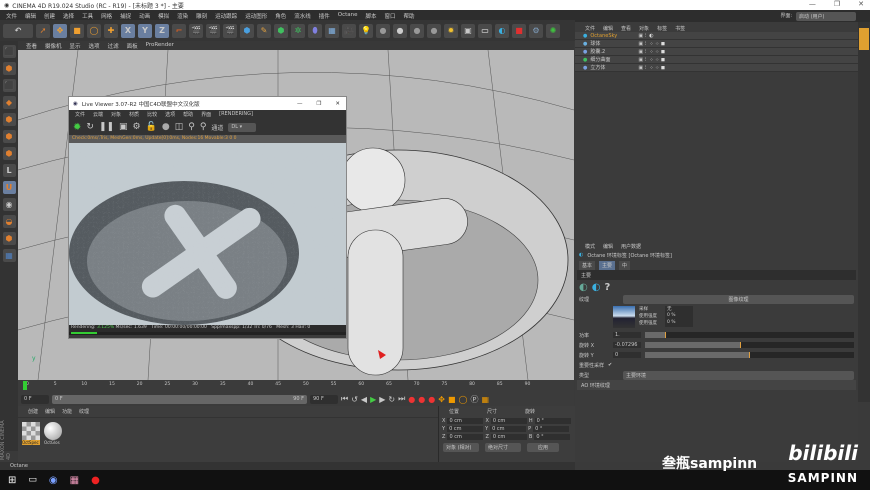 The height and width of the screenshot is (490, 870). What do you see at coordinates (106, 16) in the screenshot?
I see `menu-item: 网格` at bounding box center [106, 16].